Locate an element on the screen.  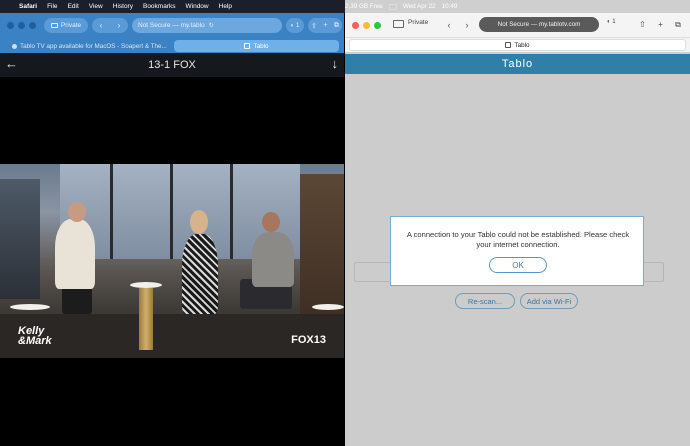
tab-tablo: Tablo is located at coordinates (517, 45).